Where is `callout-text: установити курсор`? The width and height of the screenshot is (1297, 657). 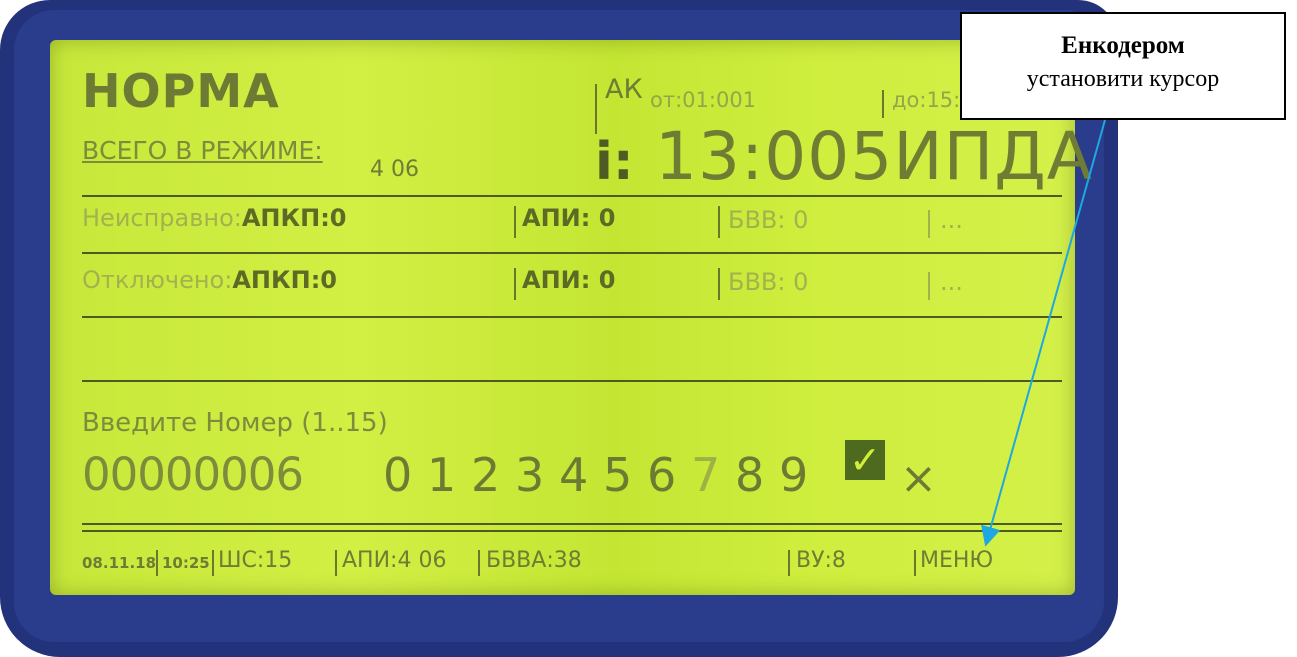
callout-text: установити курсор is located at coordinates (1123, 79).